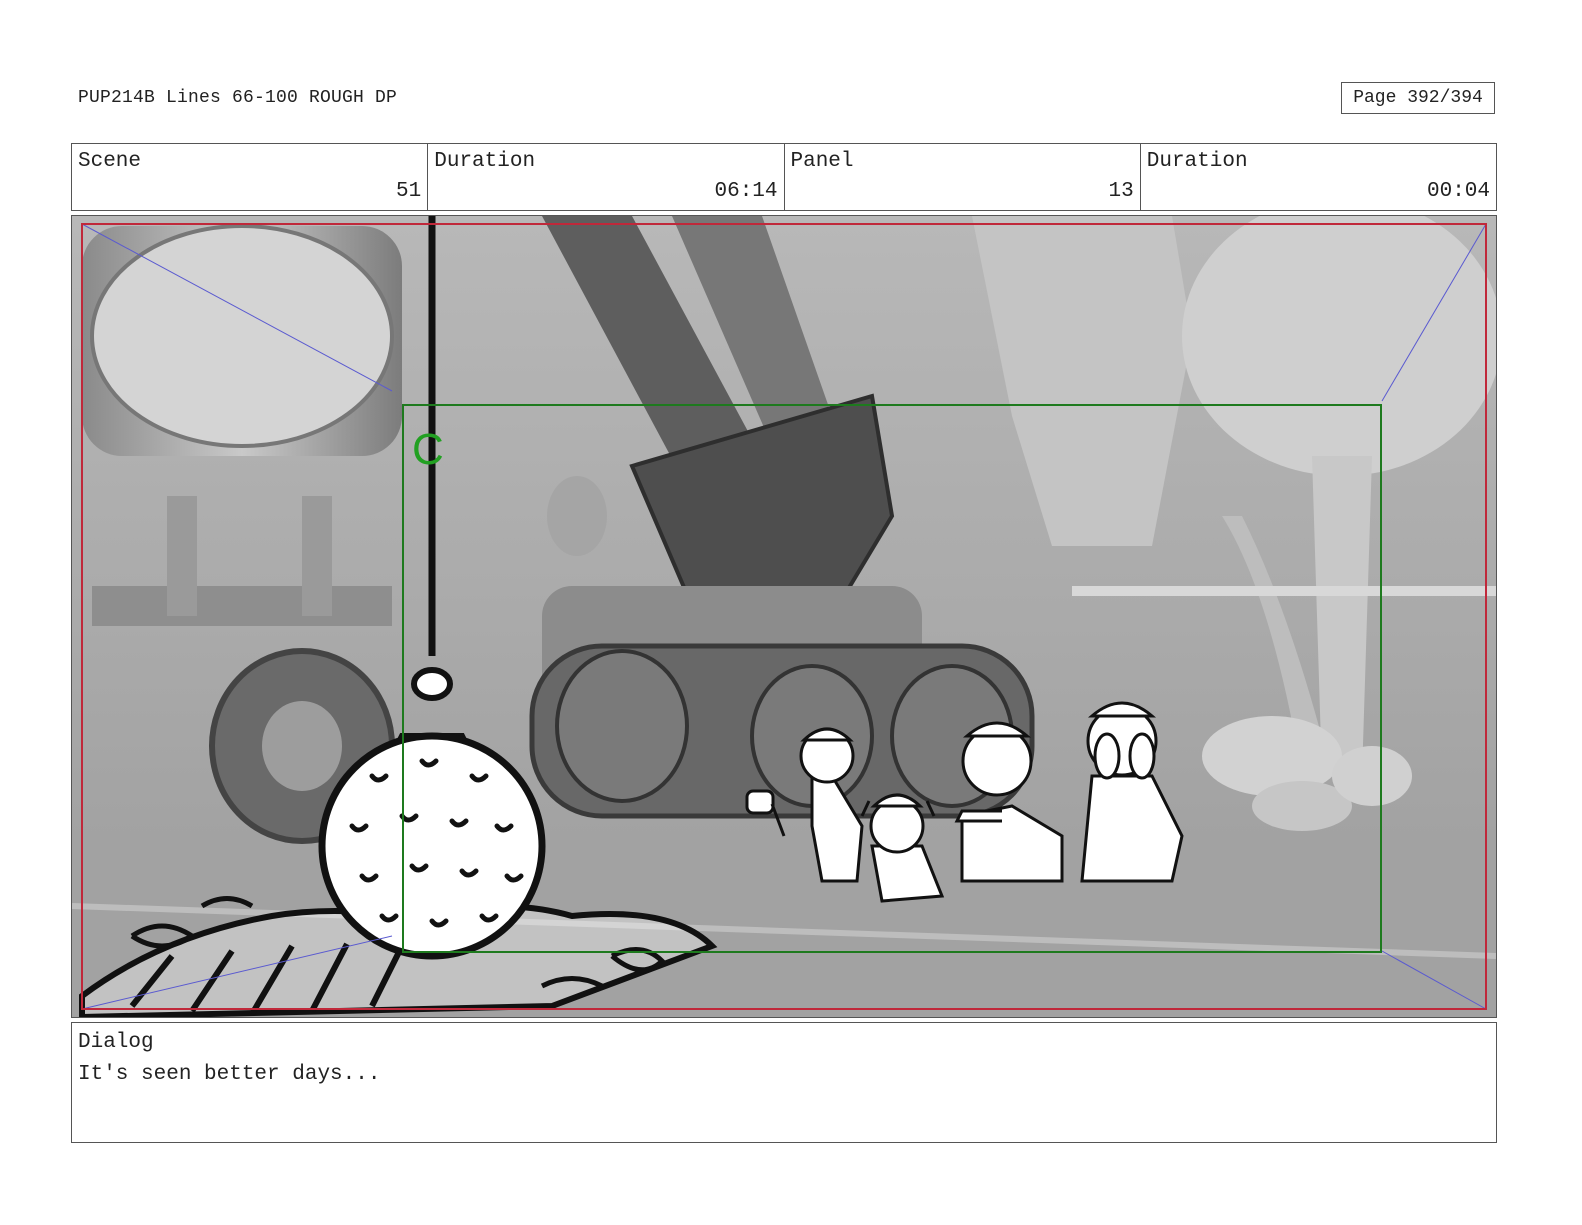  Describe the element at coordinates (250, 177) in the screenshot. I see `scene-cell: Scene 51` at that location.